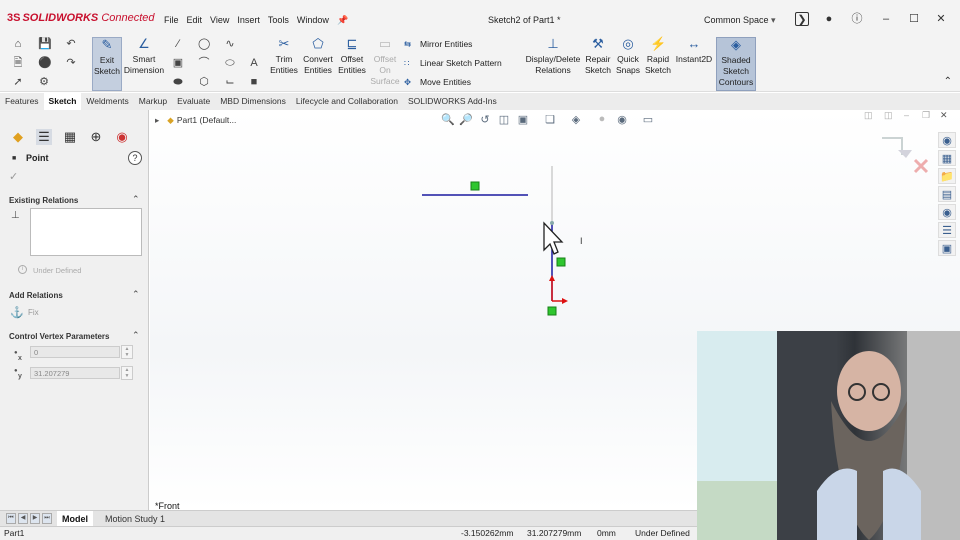 The width and height of the screenshot is (960, 540). I want to click on linear-sketch-pattern-button: ∷ Linear Sketch Pattern, so click(453, 63).